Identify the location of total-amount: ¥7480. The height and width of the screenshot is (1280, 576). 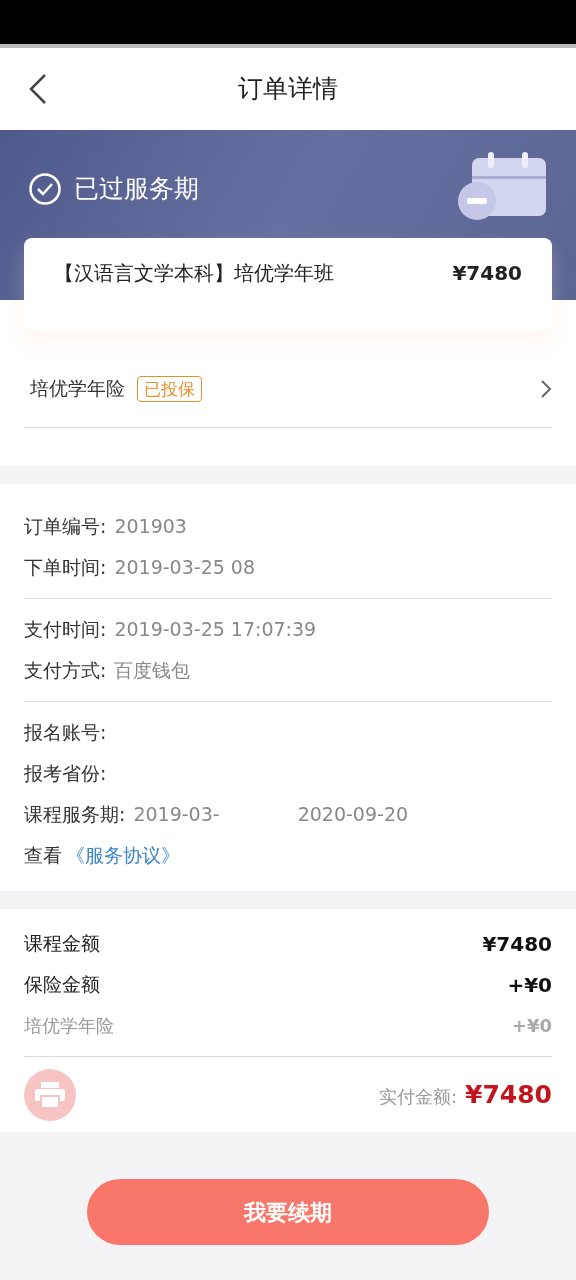
(508, 1094).